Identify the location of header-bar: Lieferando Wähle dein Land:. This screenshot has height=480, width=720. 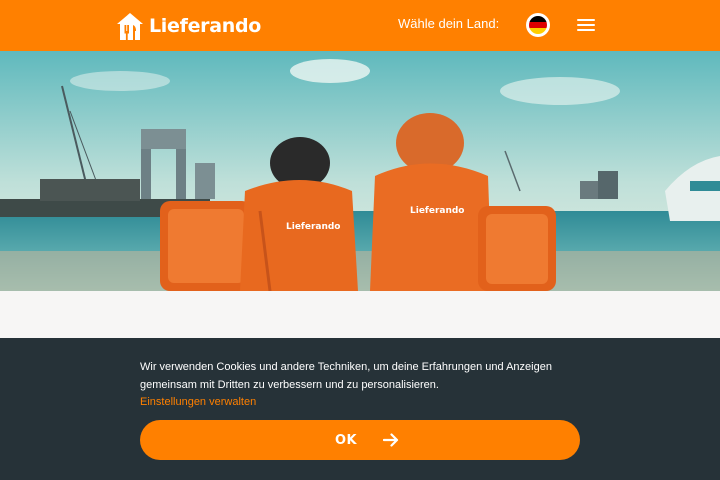
(360, 25).